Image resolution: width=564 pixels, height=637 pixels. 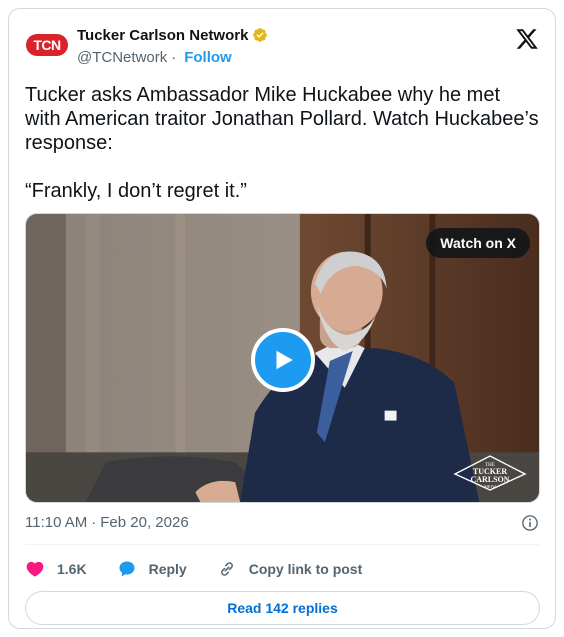 I want to click on post-date: Feb 20, 2026, so click(x=144, y=522).